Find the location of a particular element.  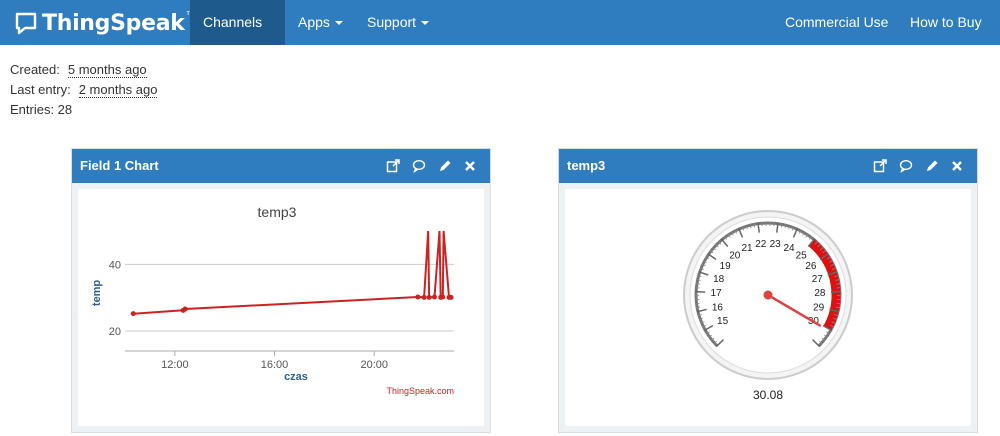

gauge-value: 30.08 is located at coordinates (768, 395).